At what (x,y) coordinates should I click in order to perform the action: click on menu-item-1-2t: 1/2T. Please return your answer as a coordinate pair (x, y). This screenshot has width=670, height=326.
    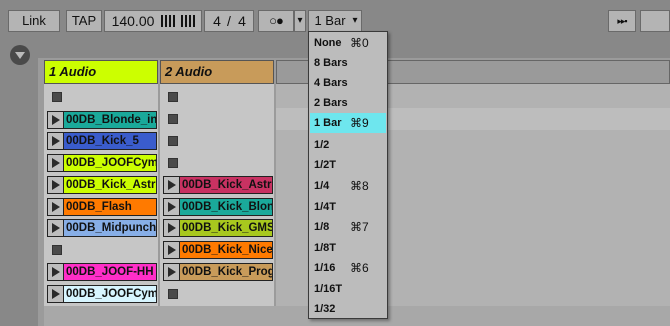
    Looking at the image, I should click on (348, 165).